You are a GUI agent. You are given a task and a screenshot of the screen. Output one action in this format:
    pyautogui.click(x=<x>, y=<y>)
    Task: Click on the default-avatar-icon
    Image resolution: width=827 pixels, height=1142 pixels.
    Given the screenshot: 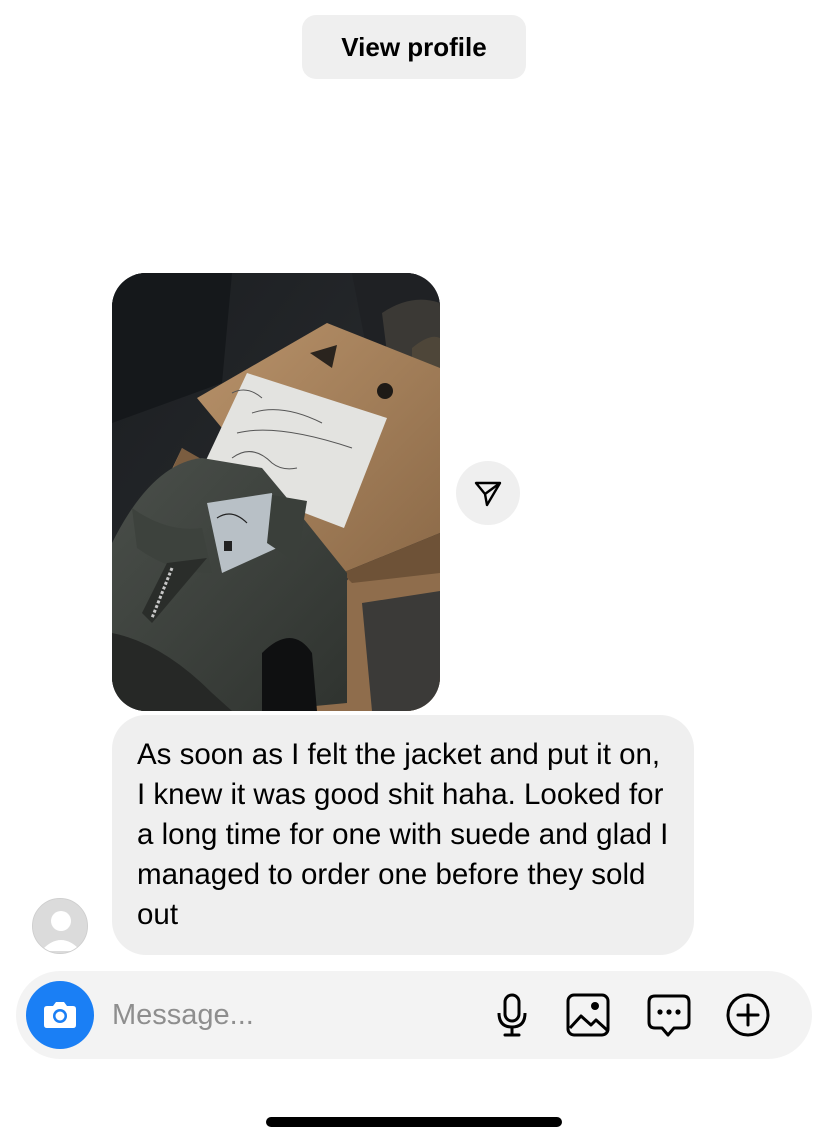 What is the action you would take?
    pyautogui.click(x=60, y=926)
    